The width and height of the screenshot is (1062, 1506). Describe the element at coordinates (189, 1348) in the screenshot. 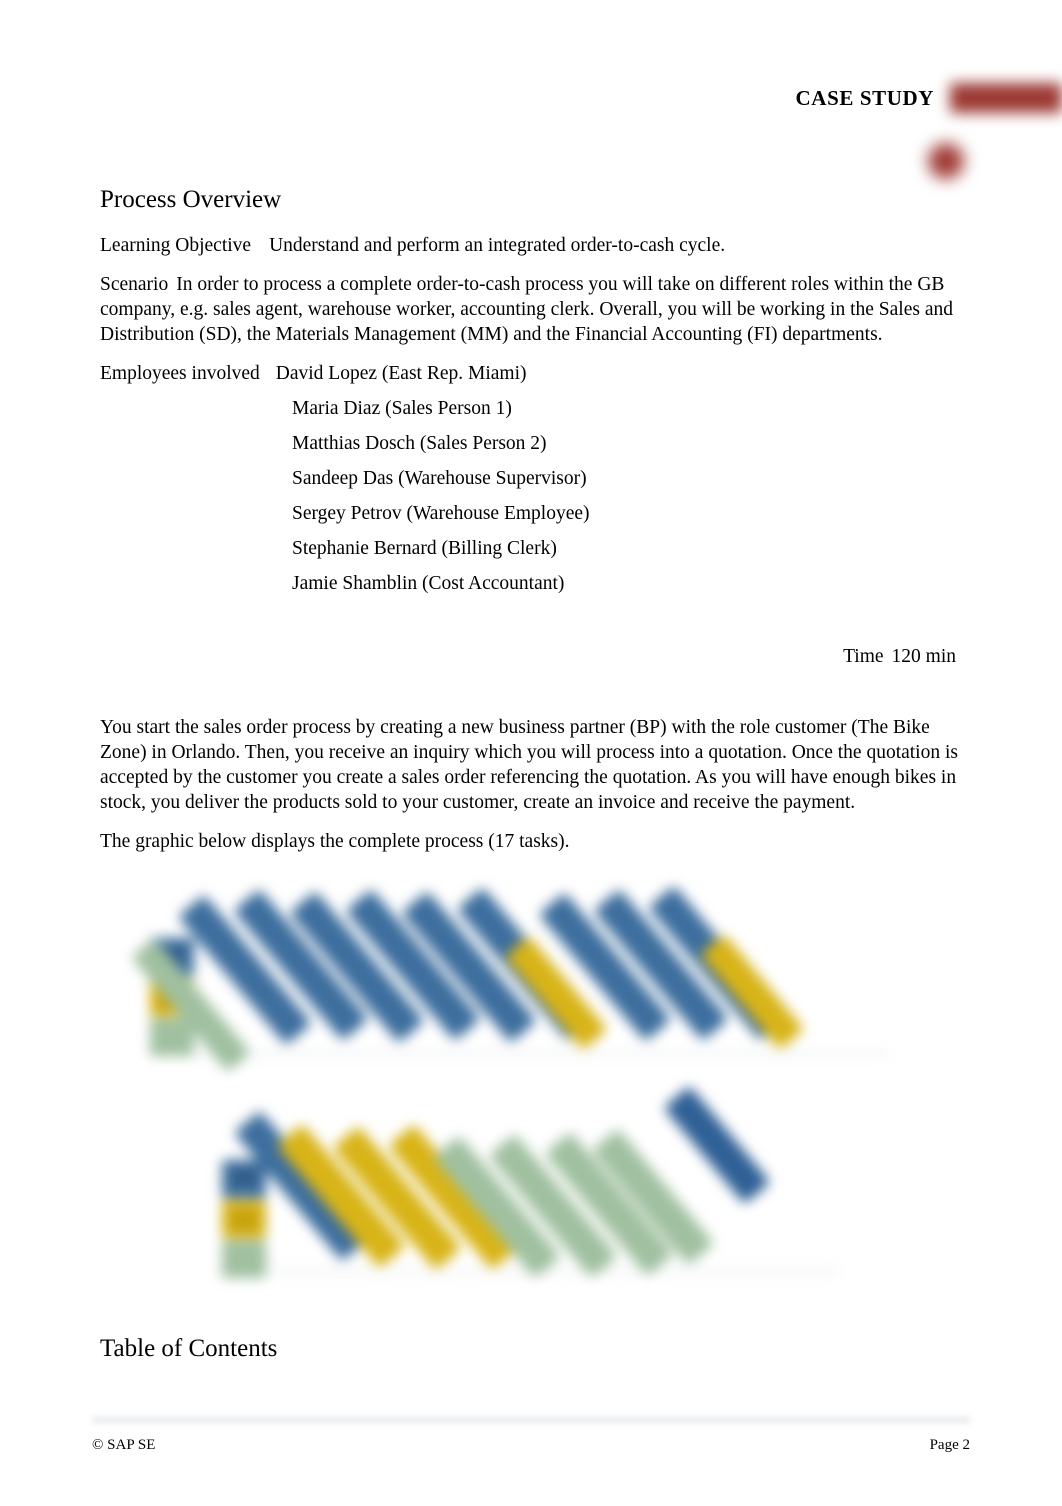

I see `table-of-contents-title: Table of Contents` at that location.